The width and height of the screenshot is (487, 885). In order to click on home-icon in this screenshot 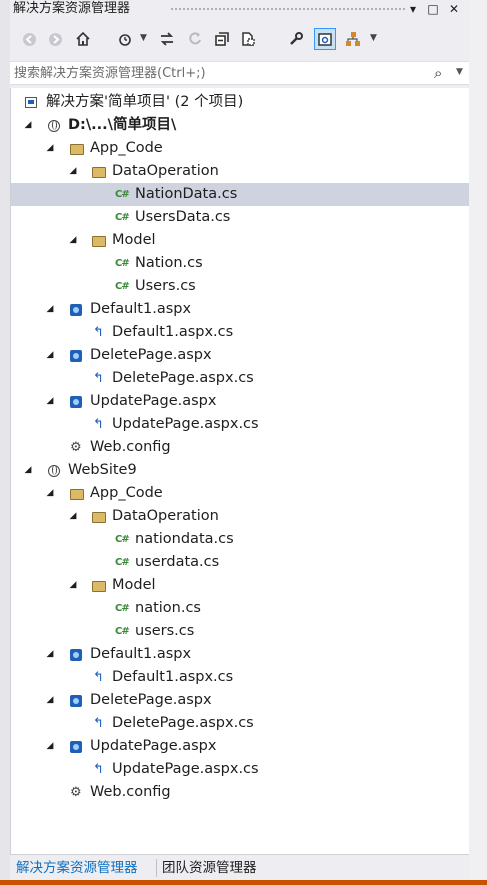, I will do `click(83, 39)`.